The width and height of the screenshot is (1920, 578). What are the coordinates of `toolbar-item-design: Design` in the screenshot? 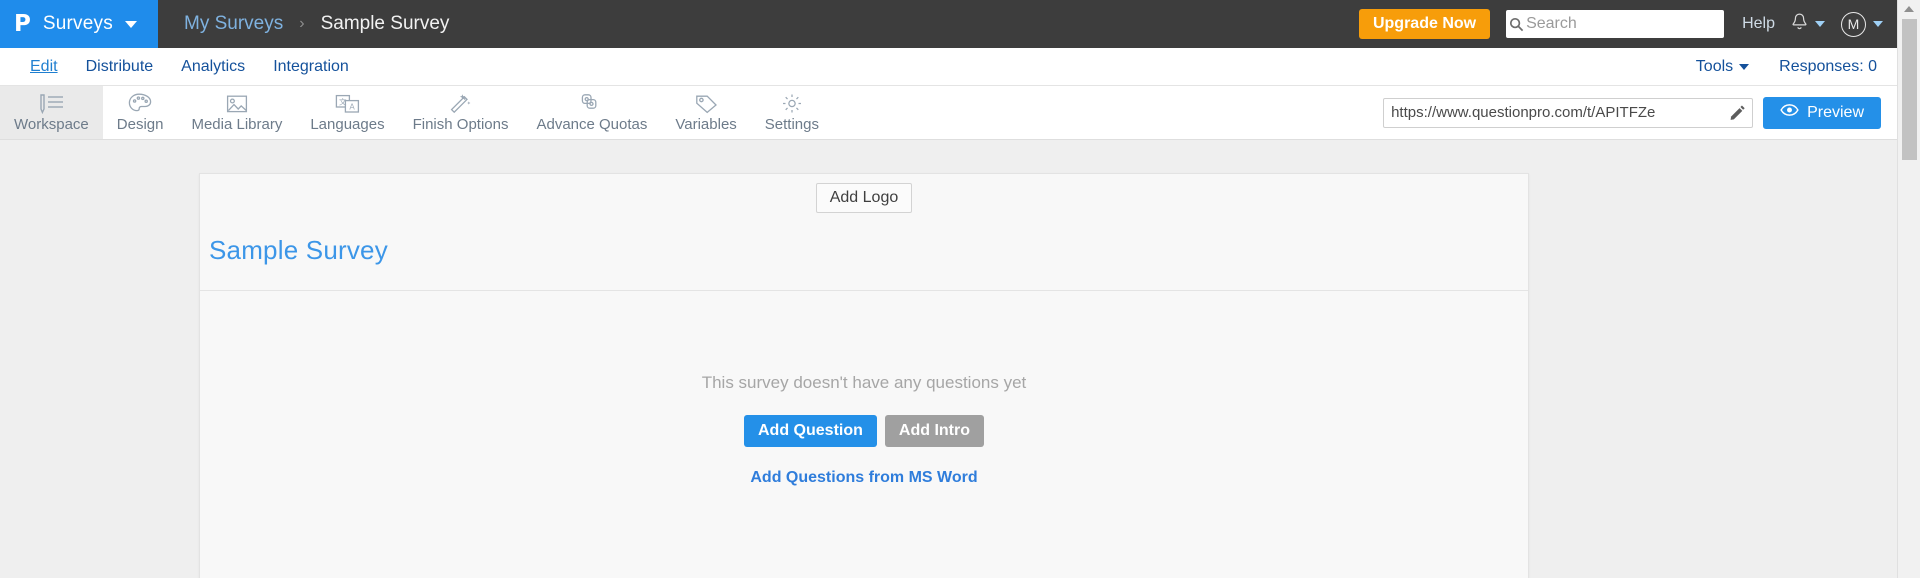 It's located at (140, 112).